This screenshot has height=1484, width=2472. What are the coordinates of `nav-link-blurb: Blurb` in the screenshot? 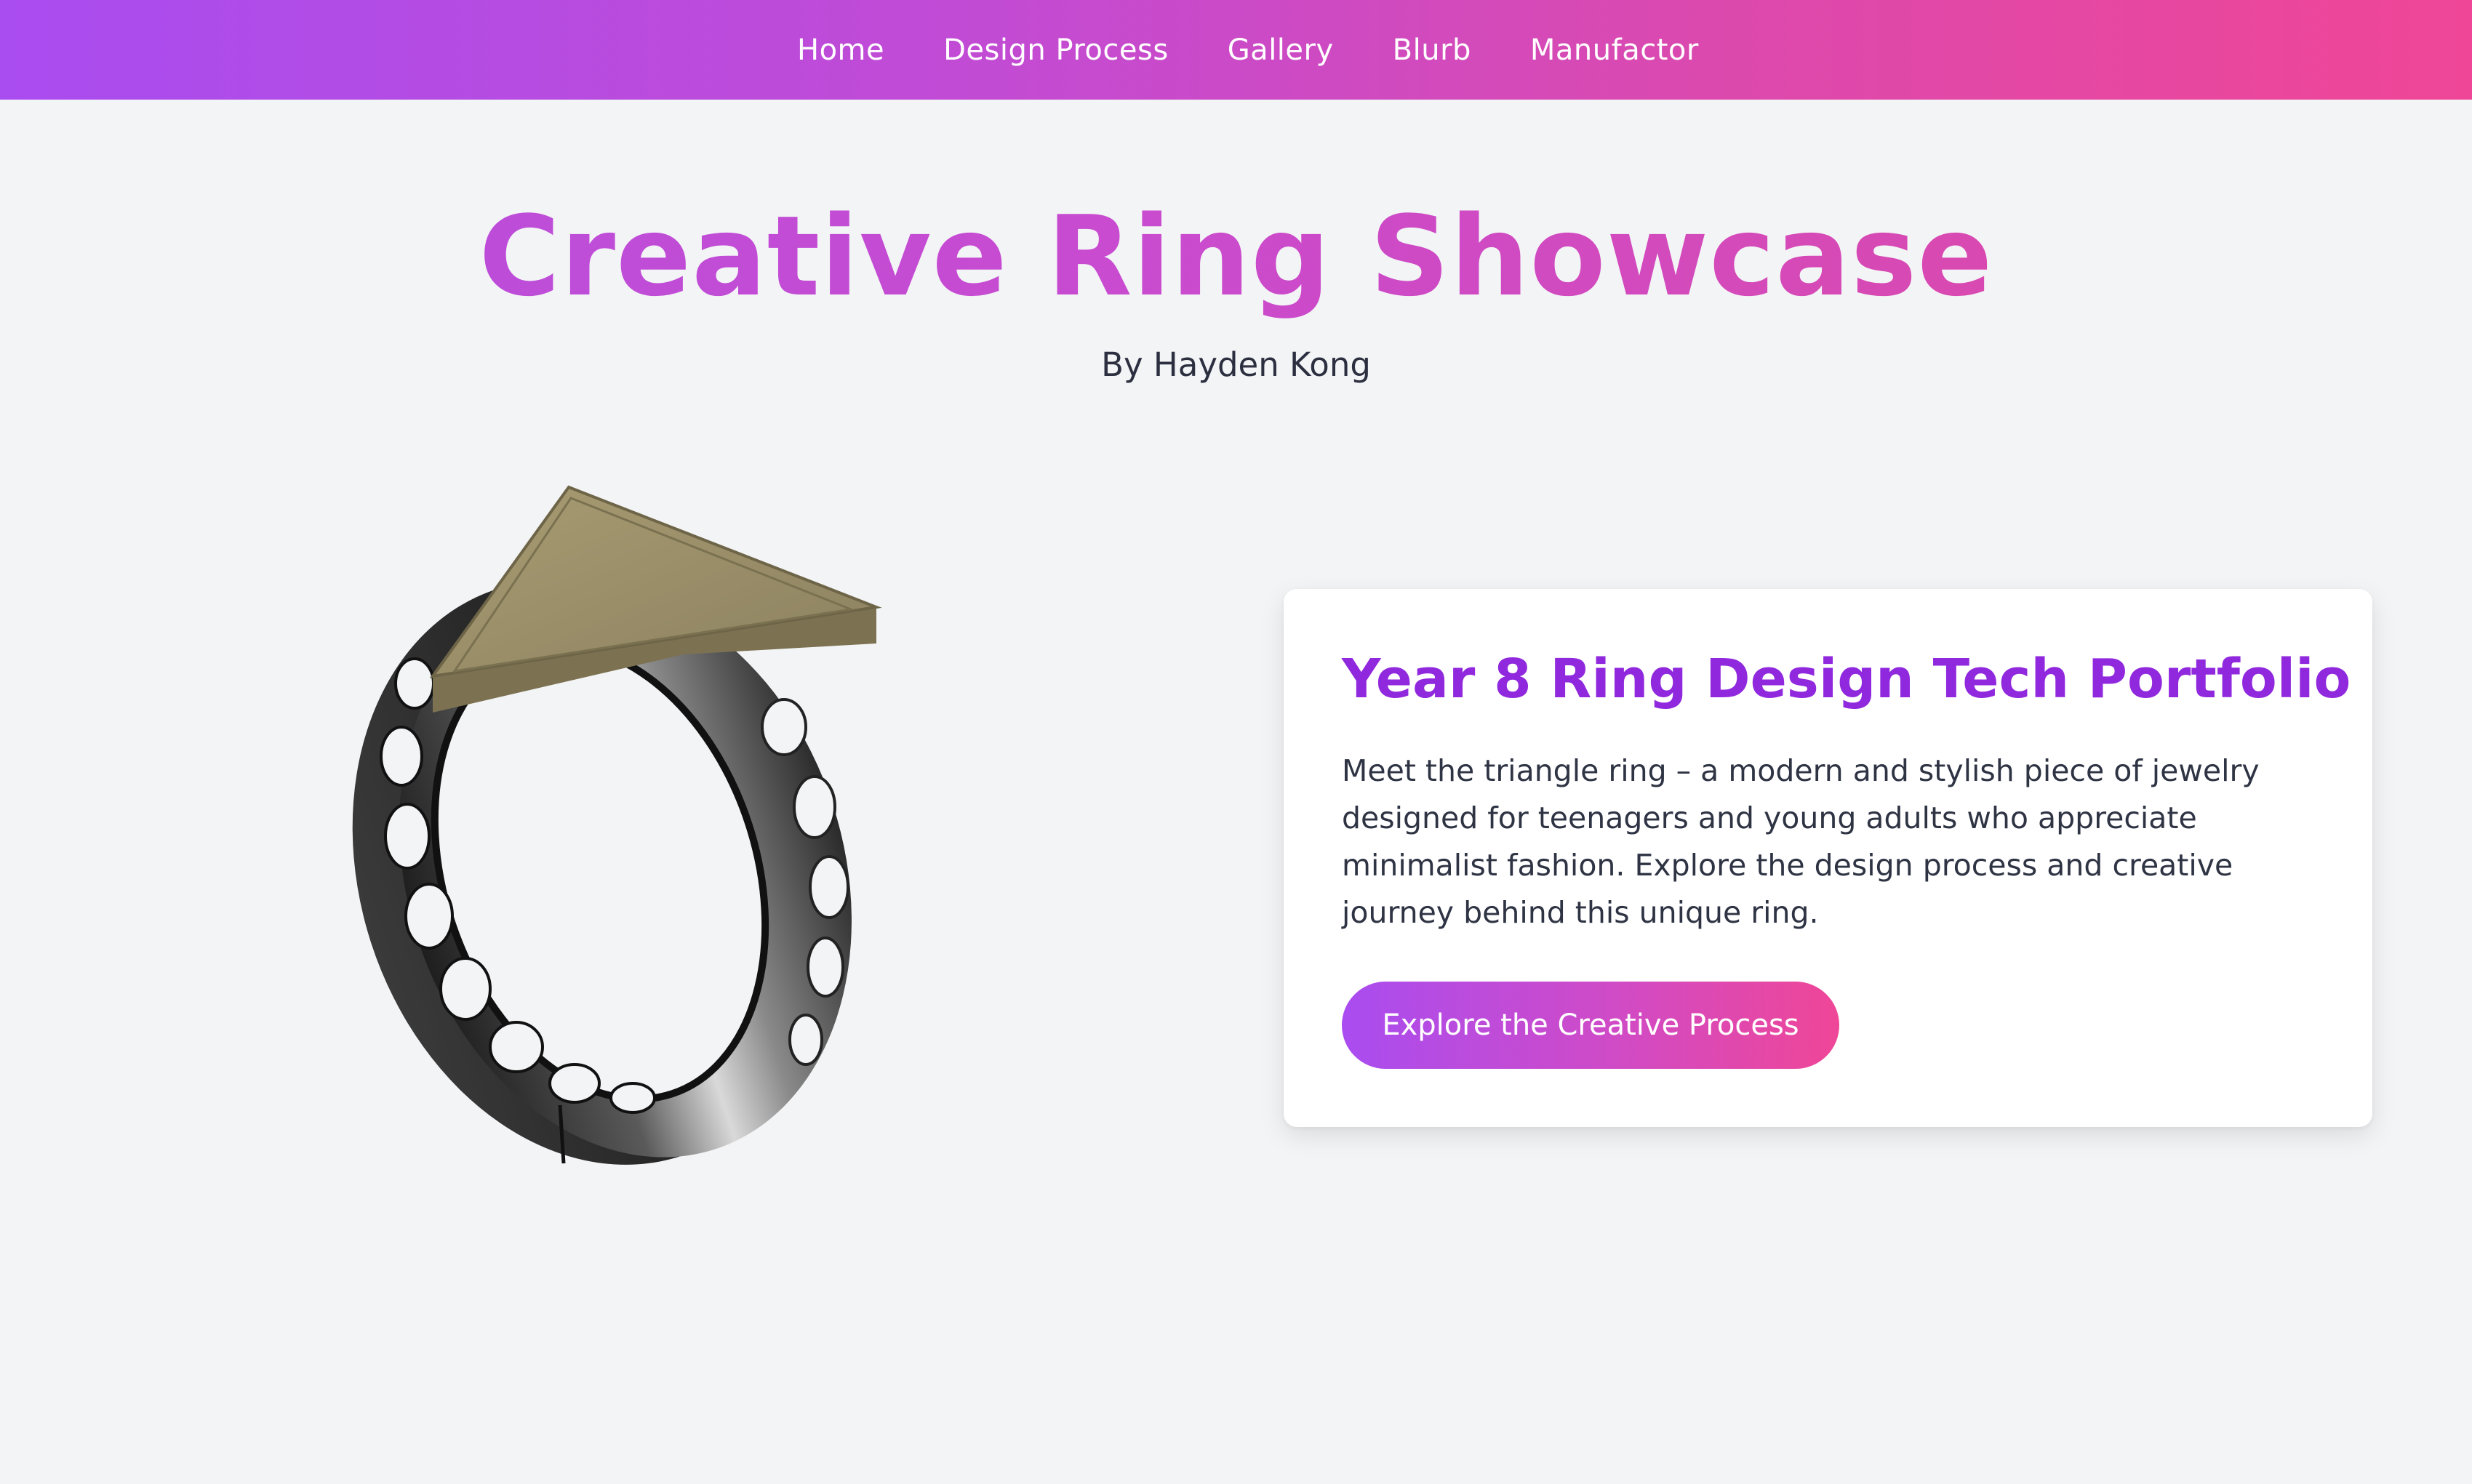 It's located at (1432, 50).